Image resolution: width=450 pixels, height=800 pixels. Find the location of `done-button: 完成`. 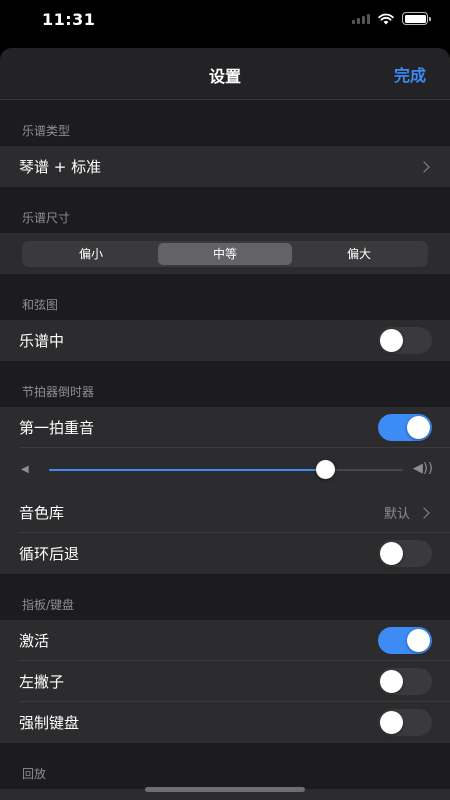

done-button: 完成 is located at coordinates (410, 74).